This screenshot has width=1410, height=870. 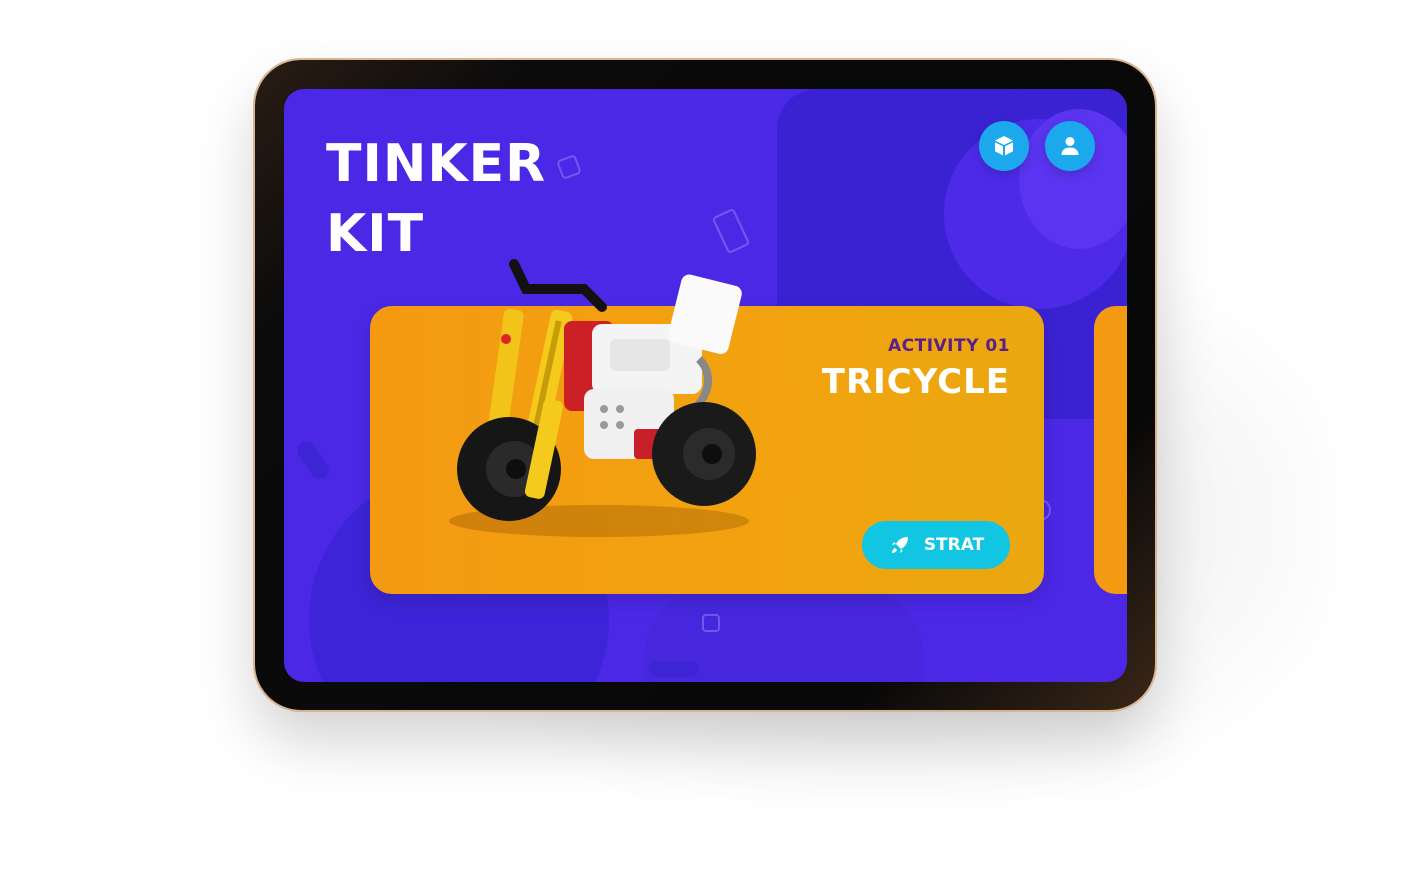 I want to click on app-title: TINKER KIT, so click(x=436, y=199).